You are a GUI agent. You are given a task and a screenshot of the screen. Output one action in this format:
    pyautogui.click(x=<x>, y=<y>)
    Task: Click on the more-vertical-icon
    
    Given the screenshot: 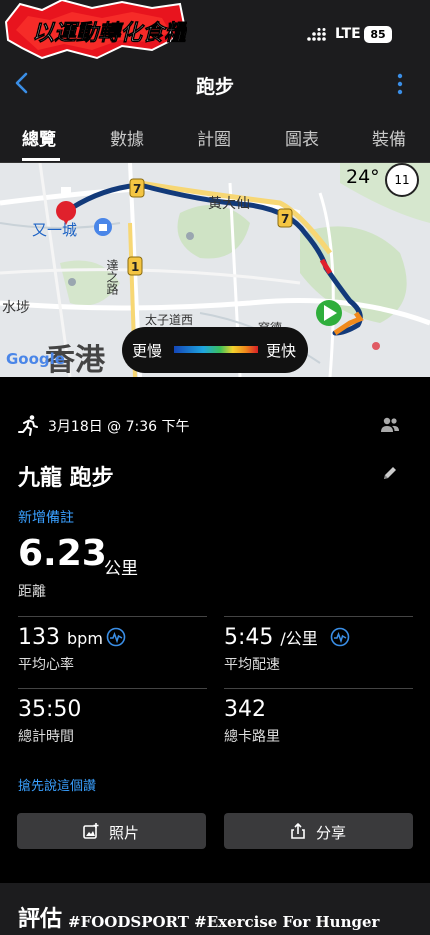 What is the action you would take?
    pyautogui.click(x=400, y=84)
    